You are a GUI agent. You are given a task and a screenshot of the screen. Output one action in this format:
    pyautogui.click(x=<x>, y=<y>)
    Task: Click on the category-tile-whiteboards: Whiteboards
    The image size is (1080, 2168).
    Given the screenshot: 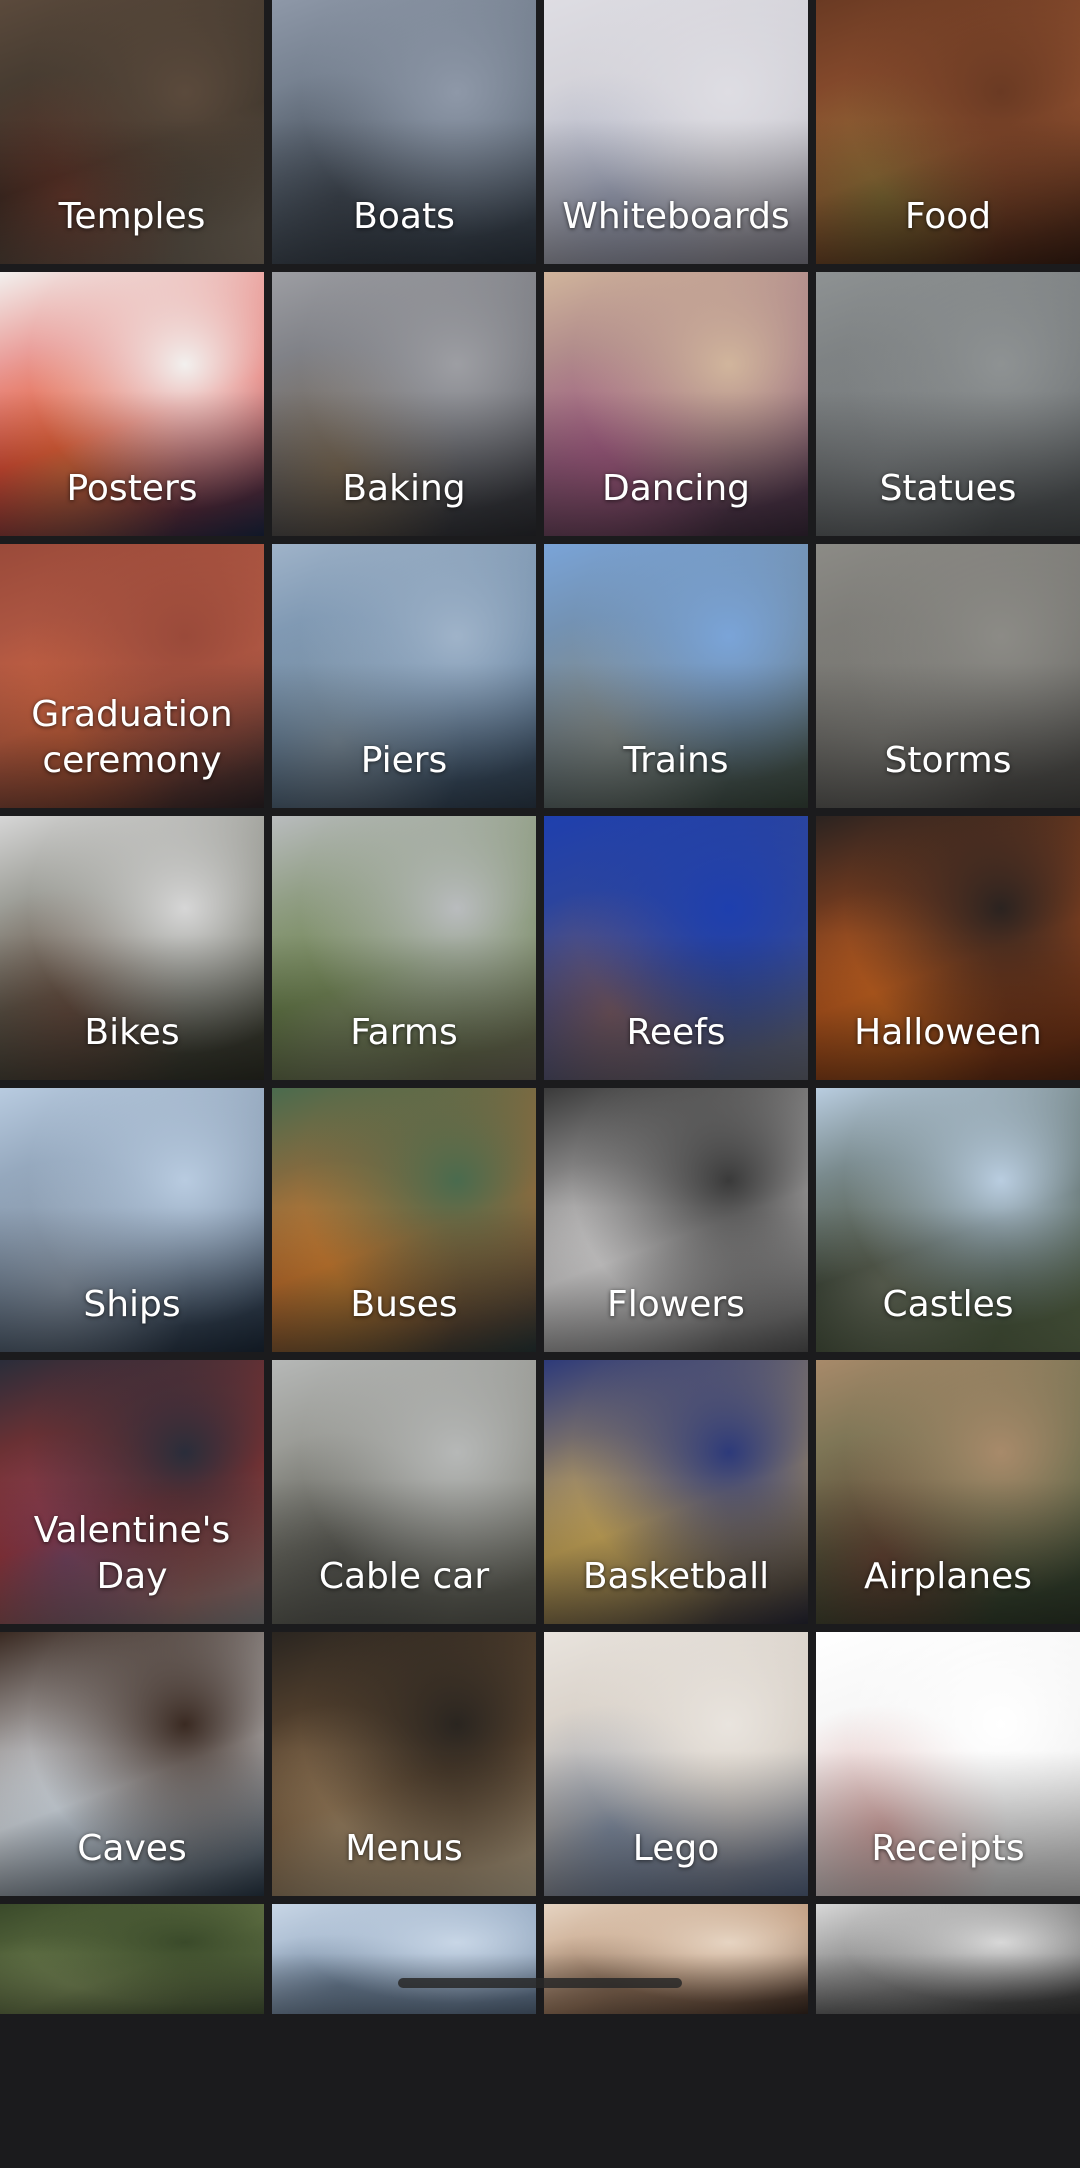 What is the action you would take?
    pyautogui.click(x=676, y=132)
    